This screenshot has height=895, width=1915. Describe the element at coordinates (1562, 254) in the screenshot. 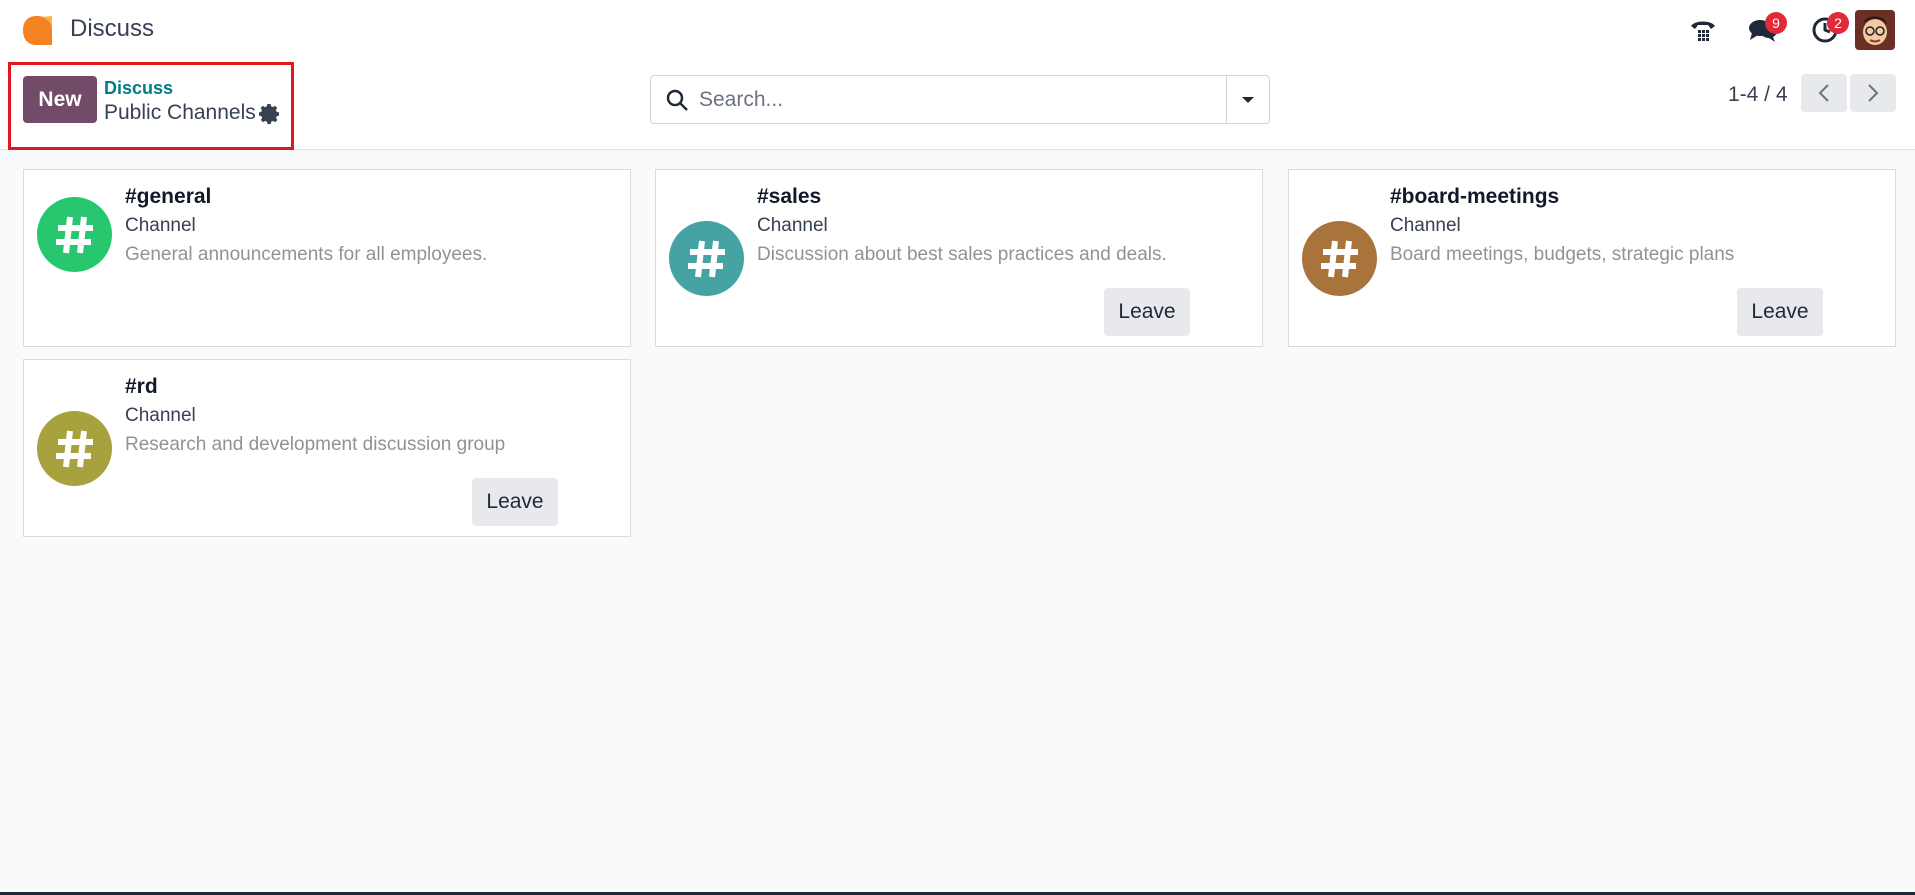

I see `channel-description: Board meetings, budgets, strategic plans` at that location.